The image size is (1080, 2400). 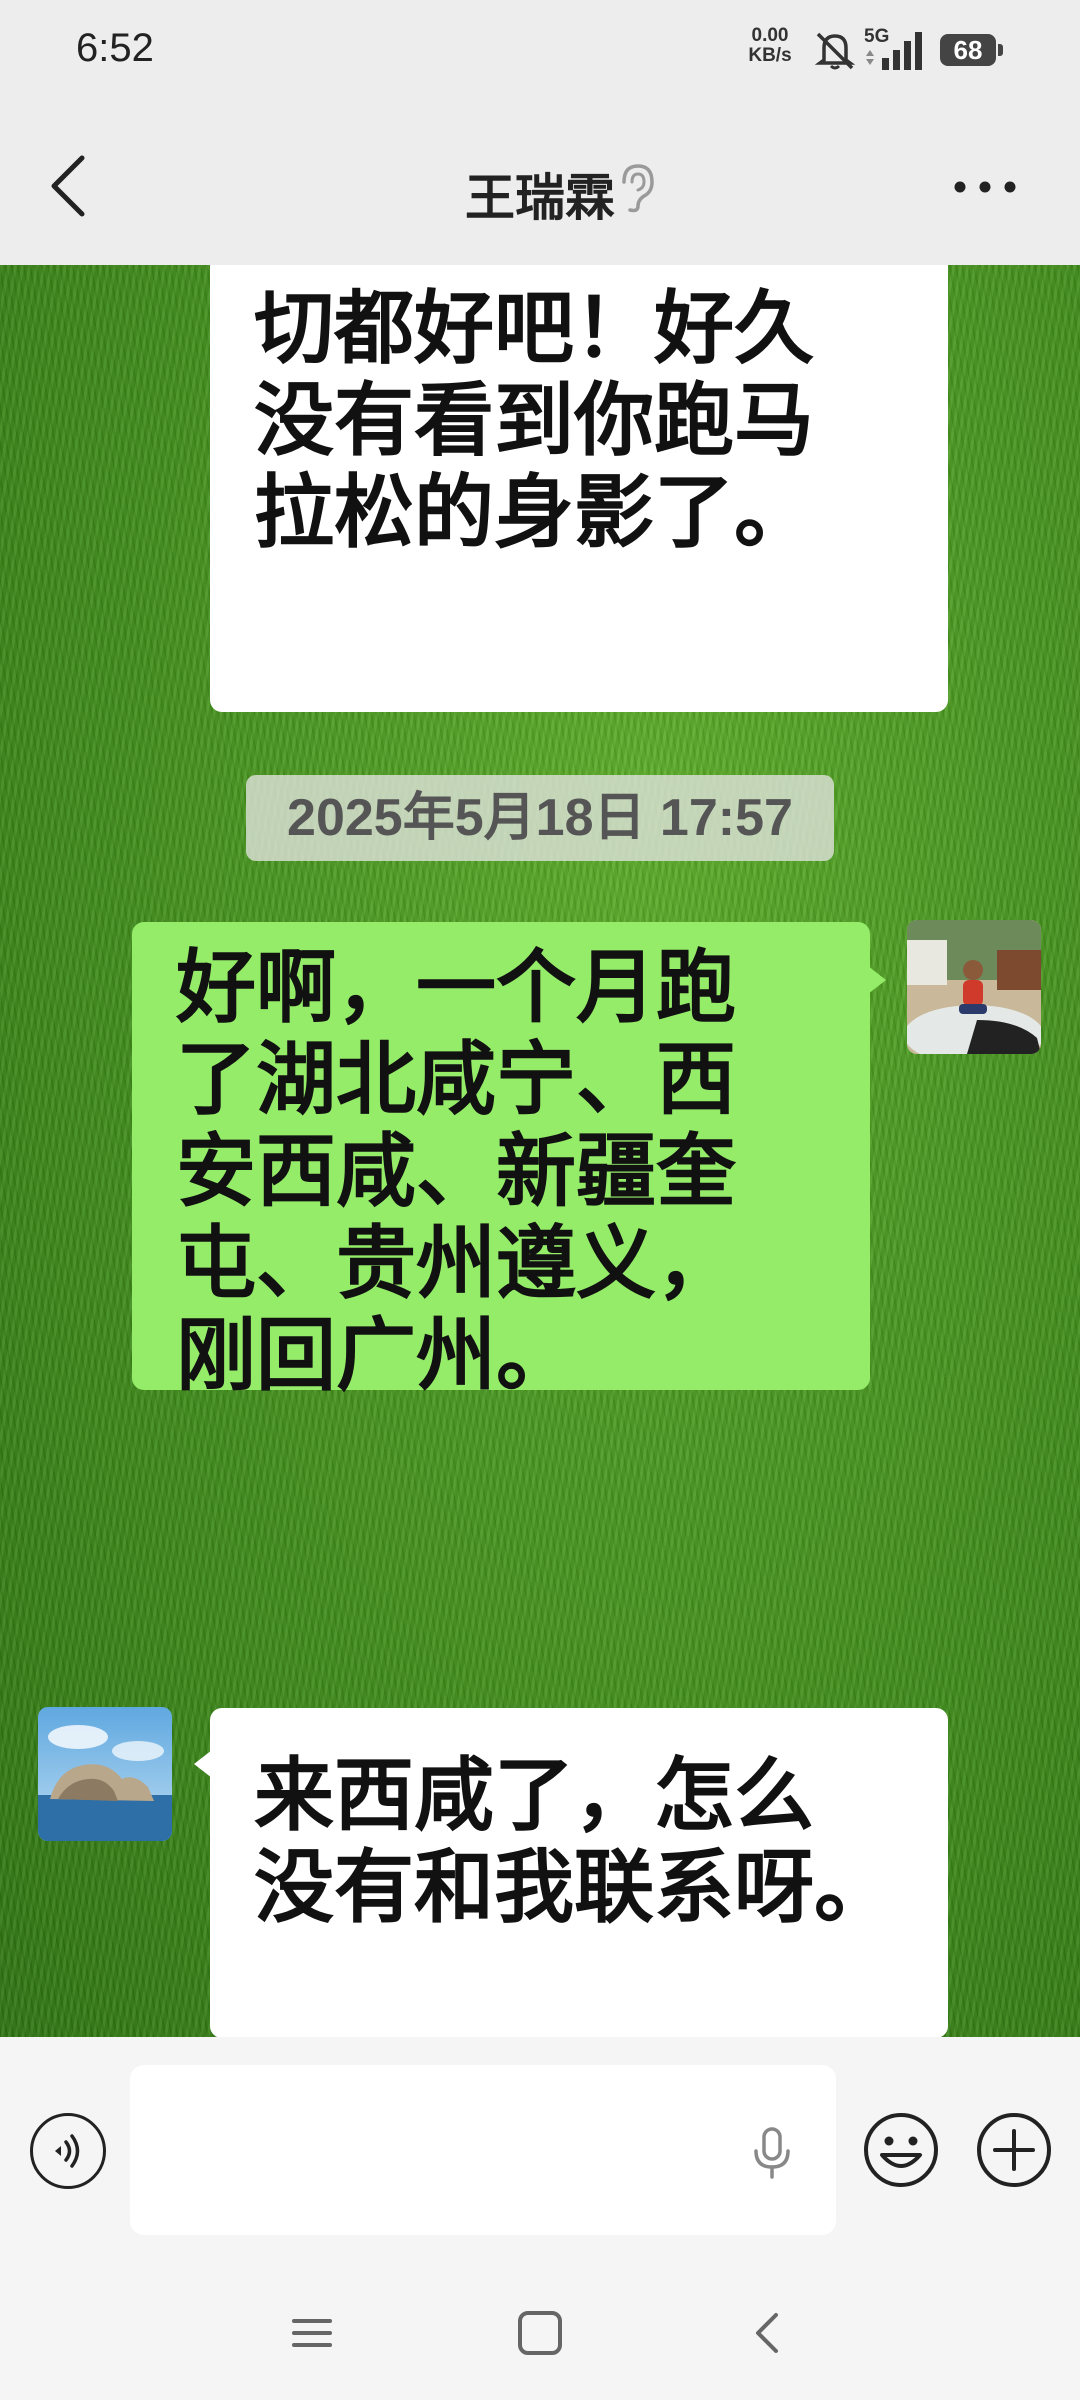 I want to click on voice-mode-button, so click(x=68, y=2151).